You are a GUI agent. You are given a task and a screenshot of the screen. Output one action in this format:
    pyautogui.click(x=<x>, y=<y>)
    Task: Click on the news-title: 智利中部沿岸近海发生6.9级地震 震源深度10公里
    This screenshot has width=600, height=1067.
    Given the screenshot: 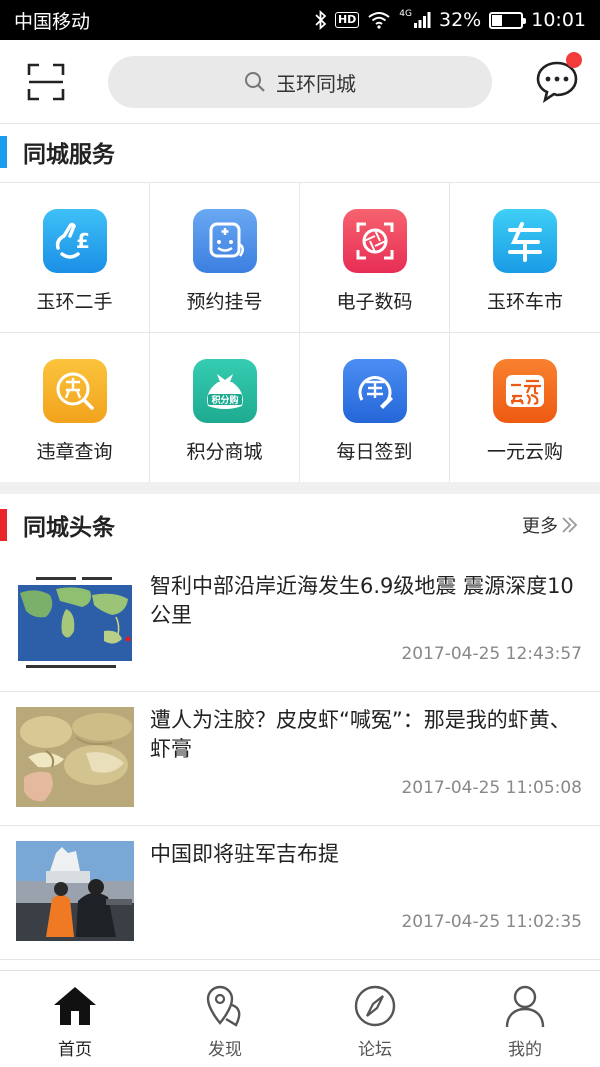 What is the action you would take?
    pyautogui.click(x=362, y=600)
    